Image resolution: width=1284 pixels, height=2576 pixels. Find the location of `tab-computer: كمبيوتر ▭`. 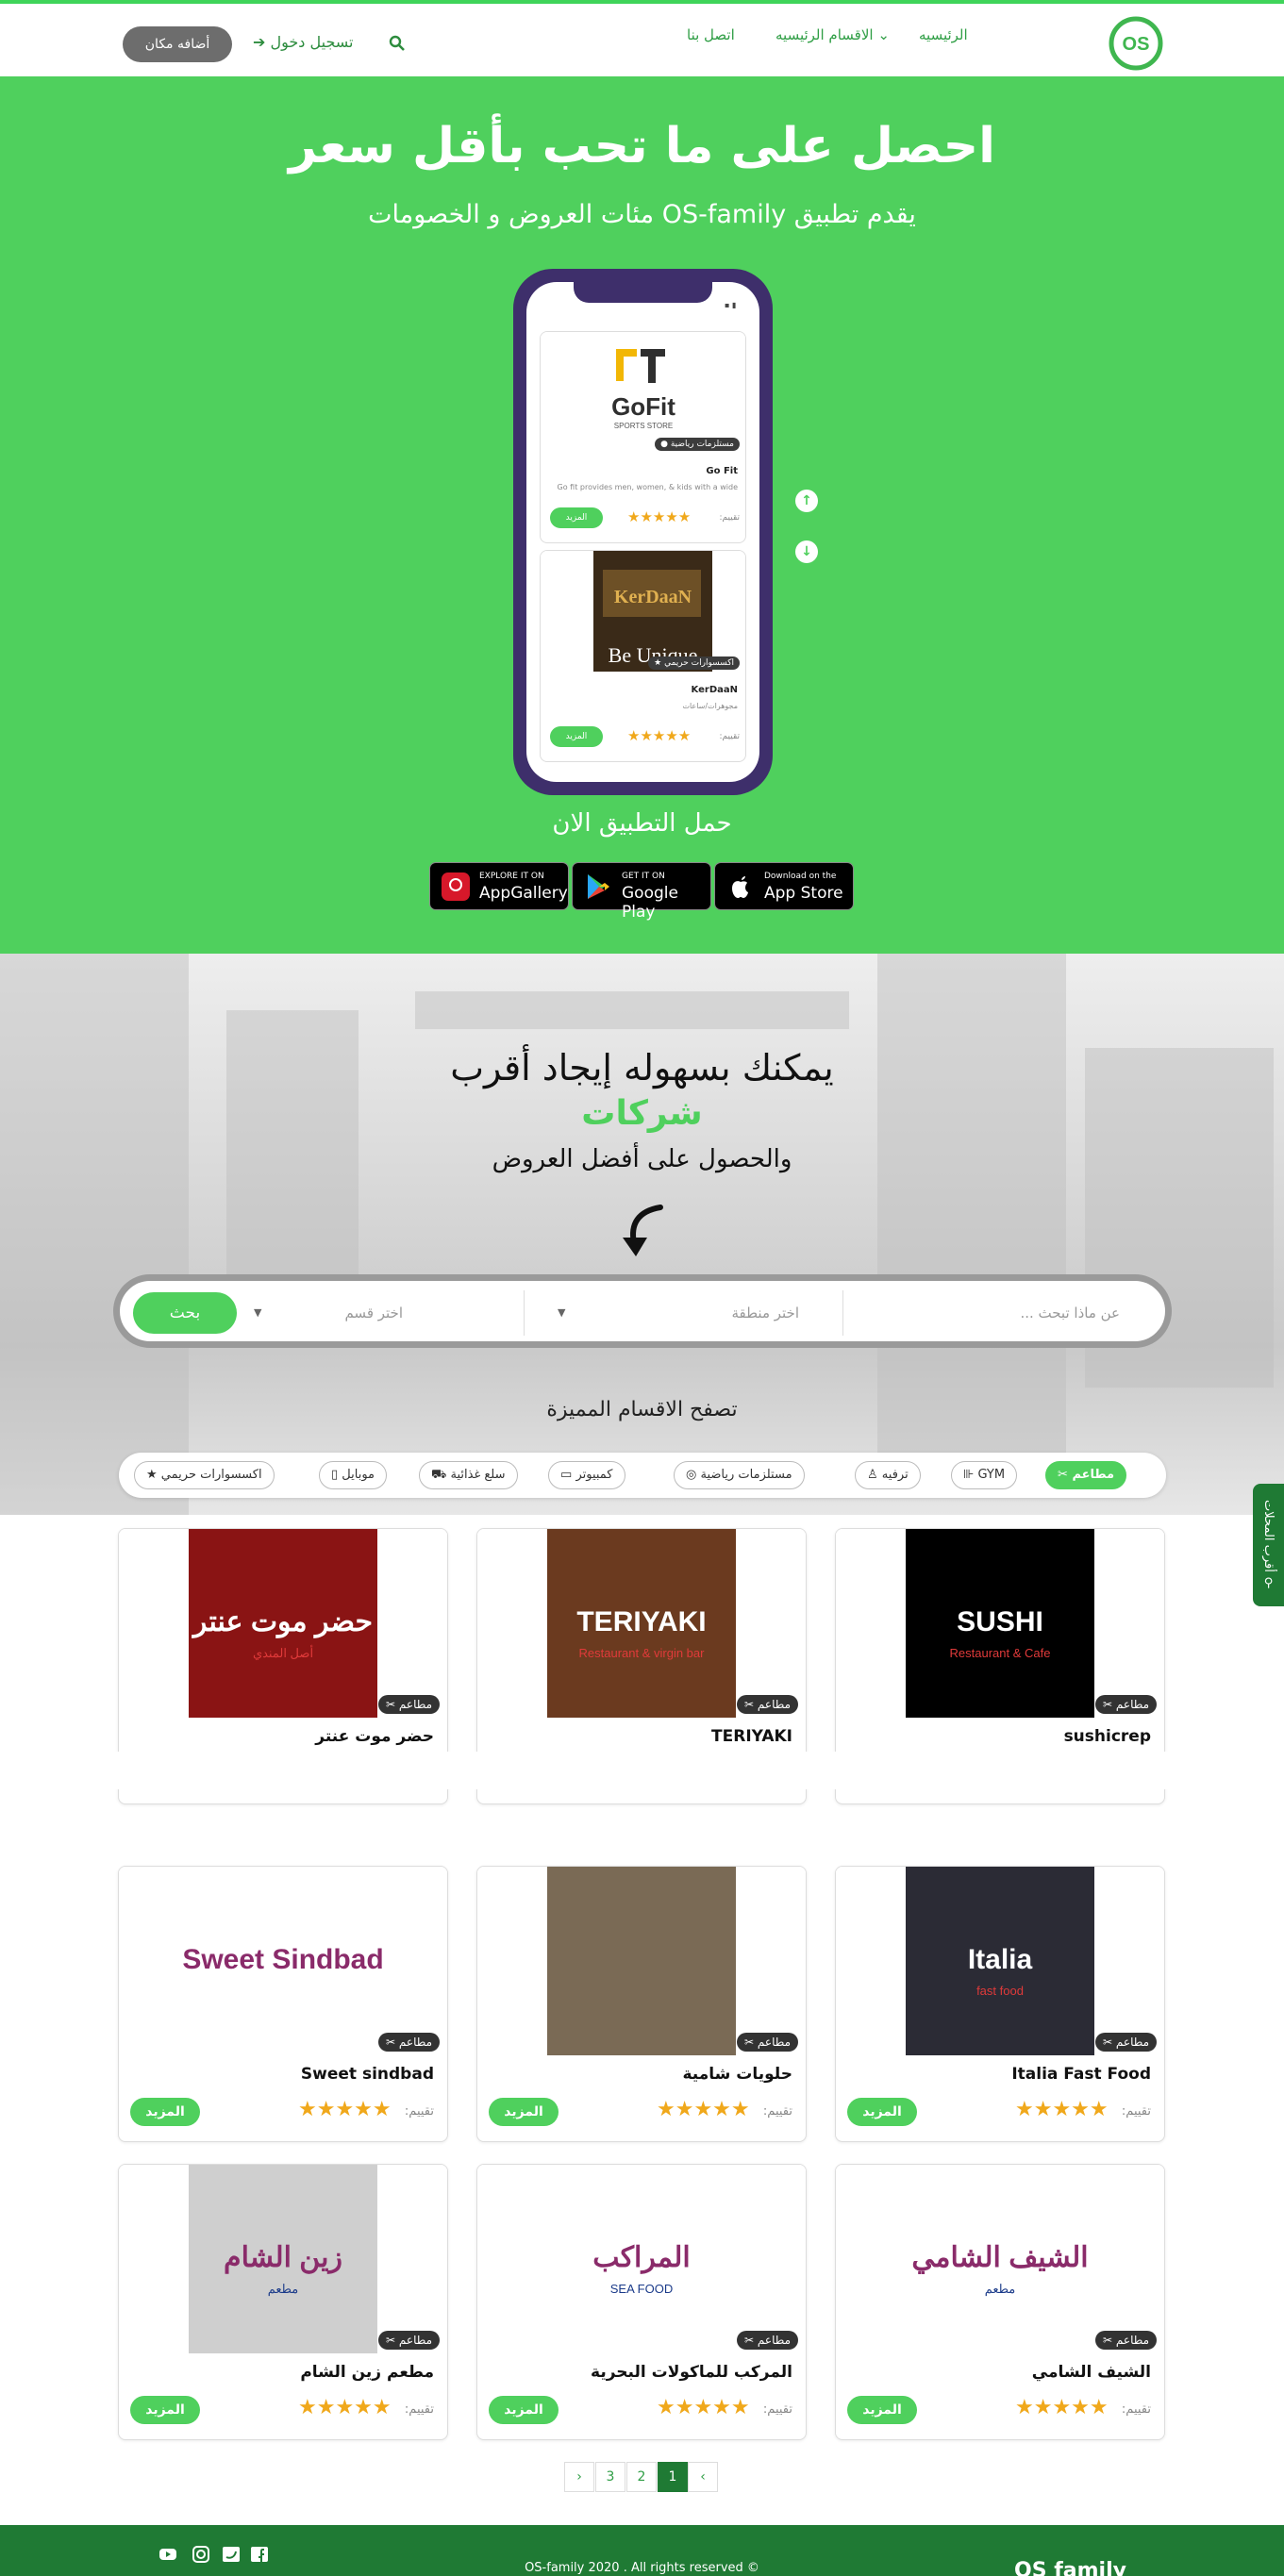

tab-computer: كمبيوتر ▭ is located at coordinates (587, 1475).